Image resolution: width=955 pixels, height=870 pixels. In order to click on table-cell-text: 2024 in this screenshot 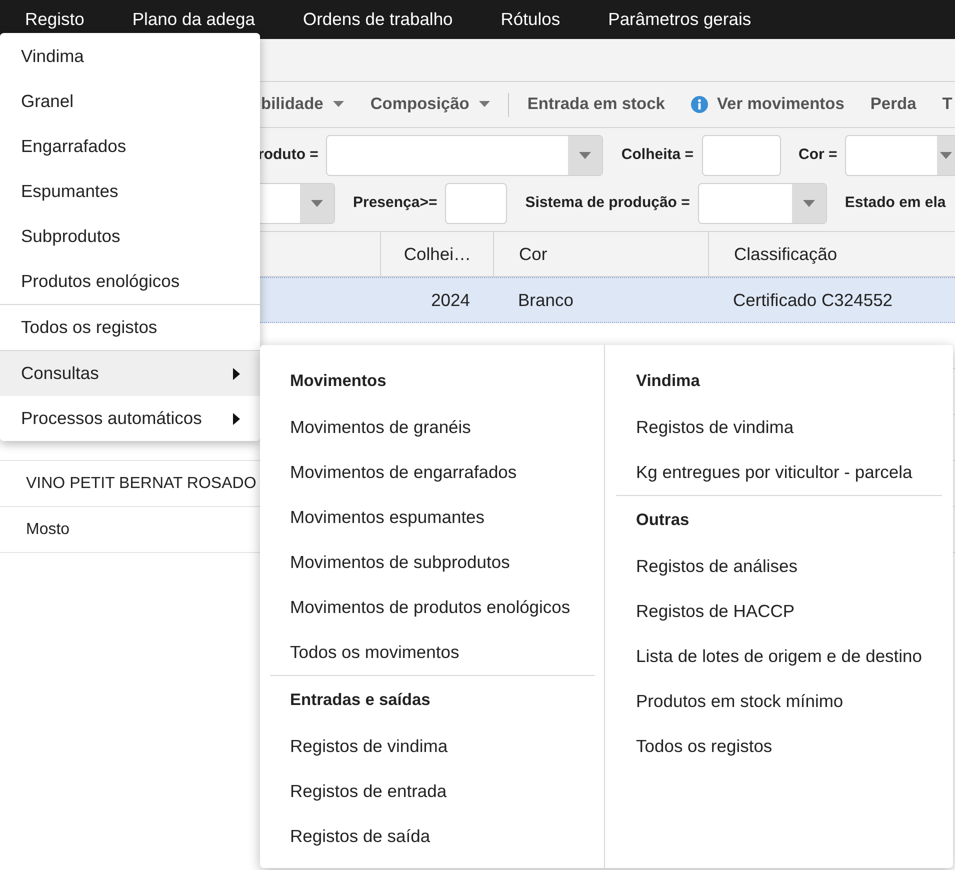, I will do `click(450, 300)`.